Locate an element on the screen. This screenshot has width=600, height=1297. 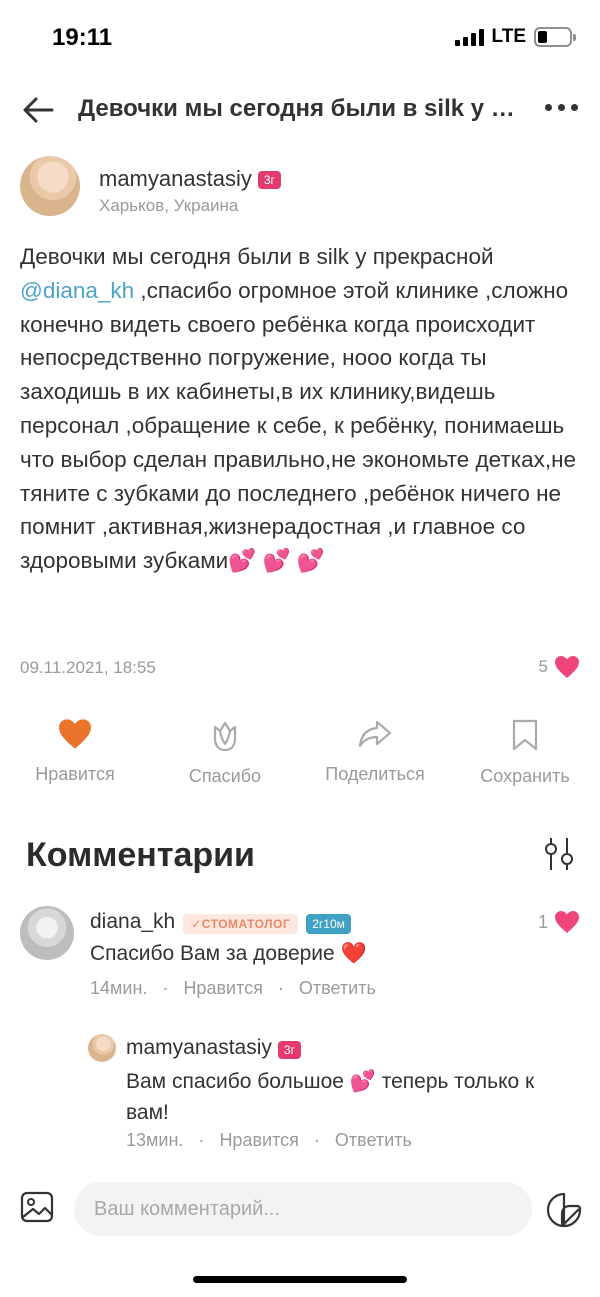
like-button: Нравится is located at coordinates (75, 754).